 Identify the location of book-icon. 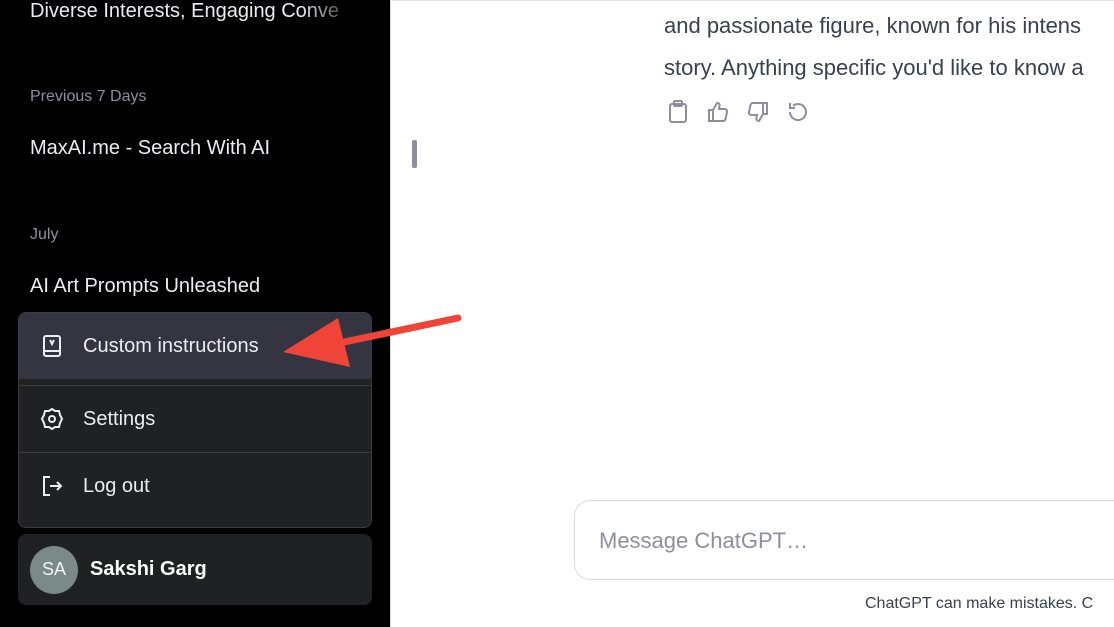
(52, 346).